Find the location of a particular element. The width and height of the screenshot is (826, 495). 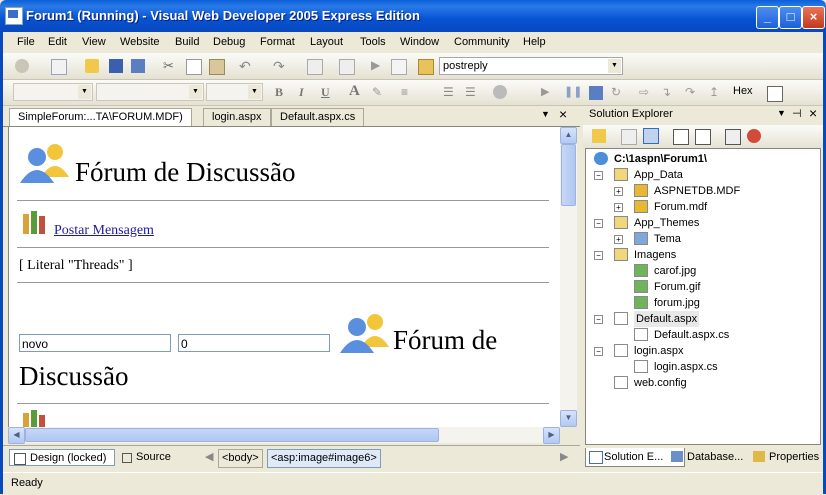

scroll-left-icon: ◀ is located at coordinates (16, 435).